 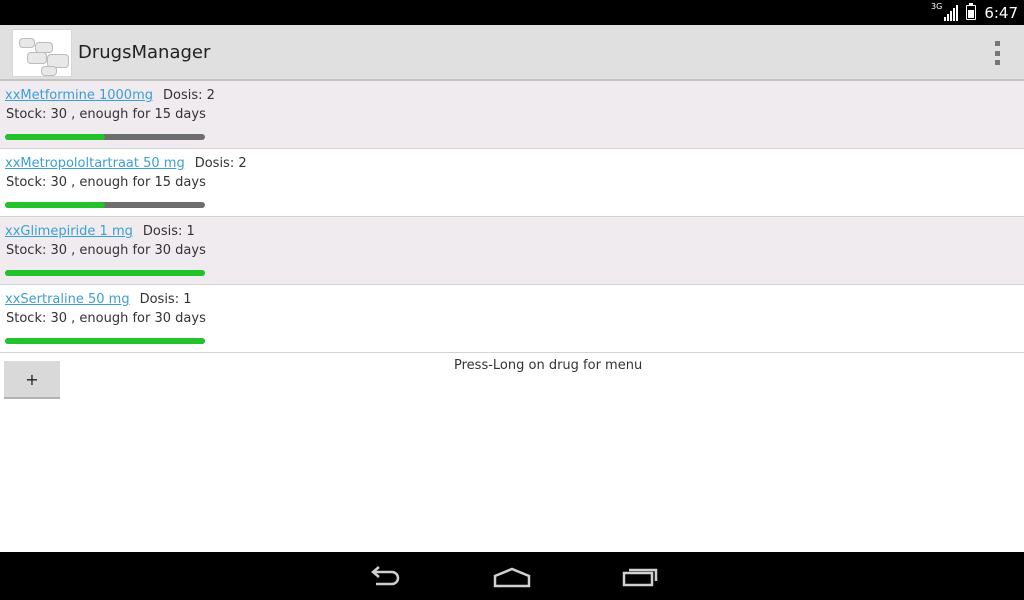 What do you see at coordinates (512, 53) in the screenshot?
I see `action-bar: DrugsManager` at bounding box center [512, 53].